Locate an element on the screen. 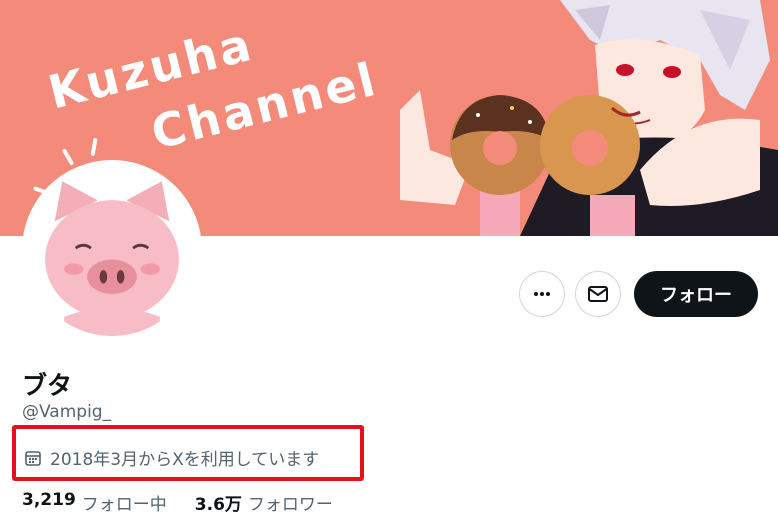 The image size is (778, 530). following-count: 3,219 is located at coordinates (49, 500).